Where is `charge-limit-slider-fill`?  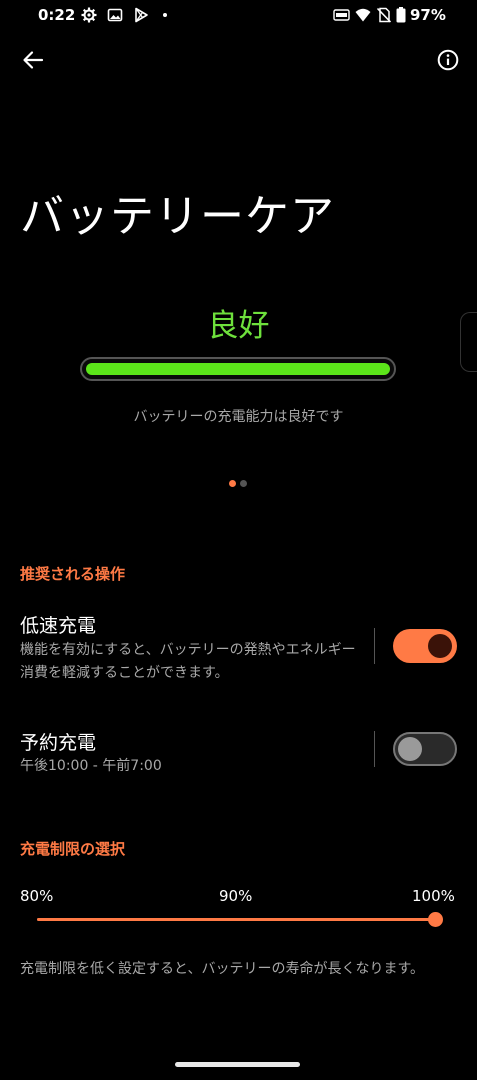 charge-limit-slider-fill is located at coordinates (236, 919).